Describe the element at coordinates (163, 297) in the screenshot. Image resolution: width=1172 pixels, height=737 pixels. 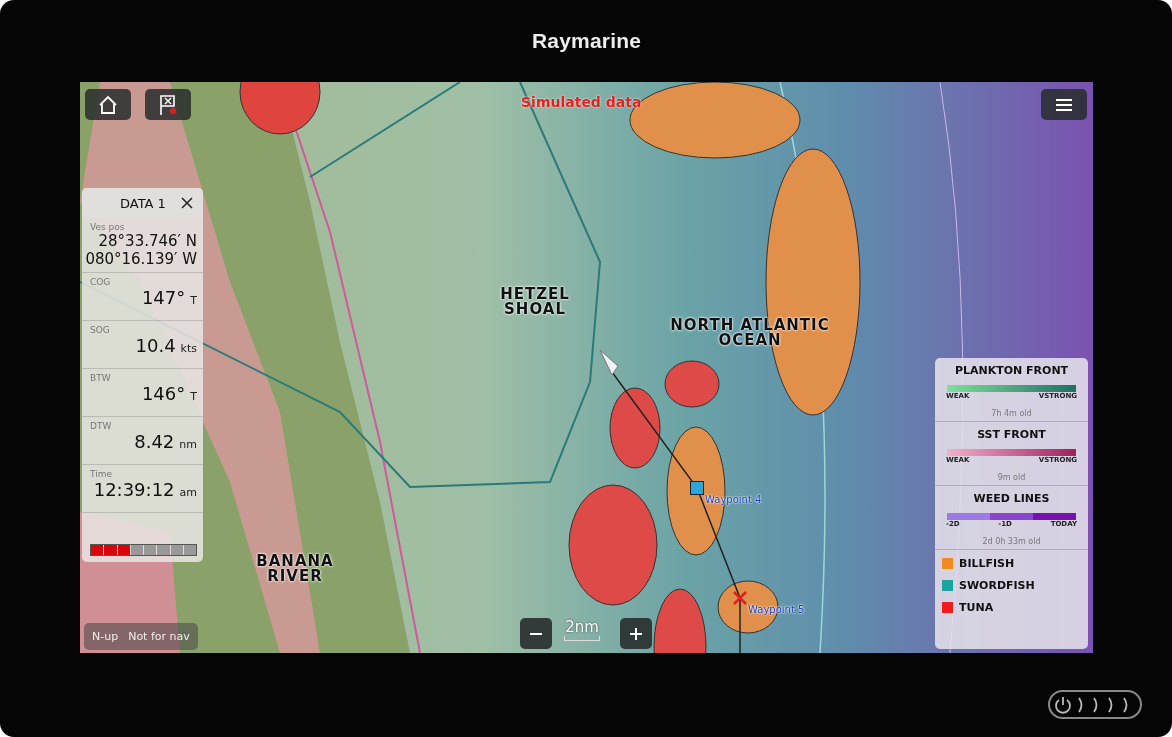
I see `data-value: 147°` at that location.